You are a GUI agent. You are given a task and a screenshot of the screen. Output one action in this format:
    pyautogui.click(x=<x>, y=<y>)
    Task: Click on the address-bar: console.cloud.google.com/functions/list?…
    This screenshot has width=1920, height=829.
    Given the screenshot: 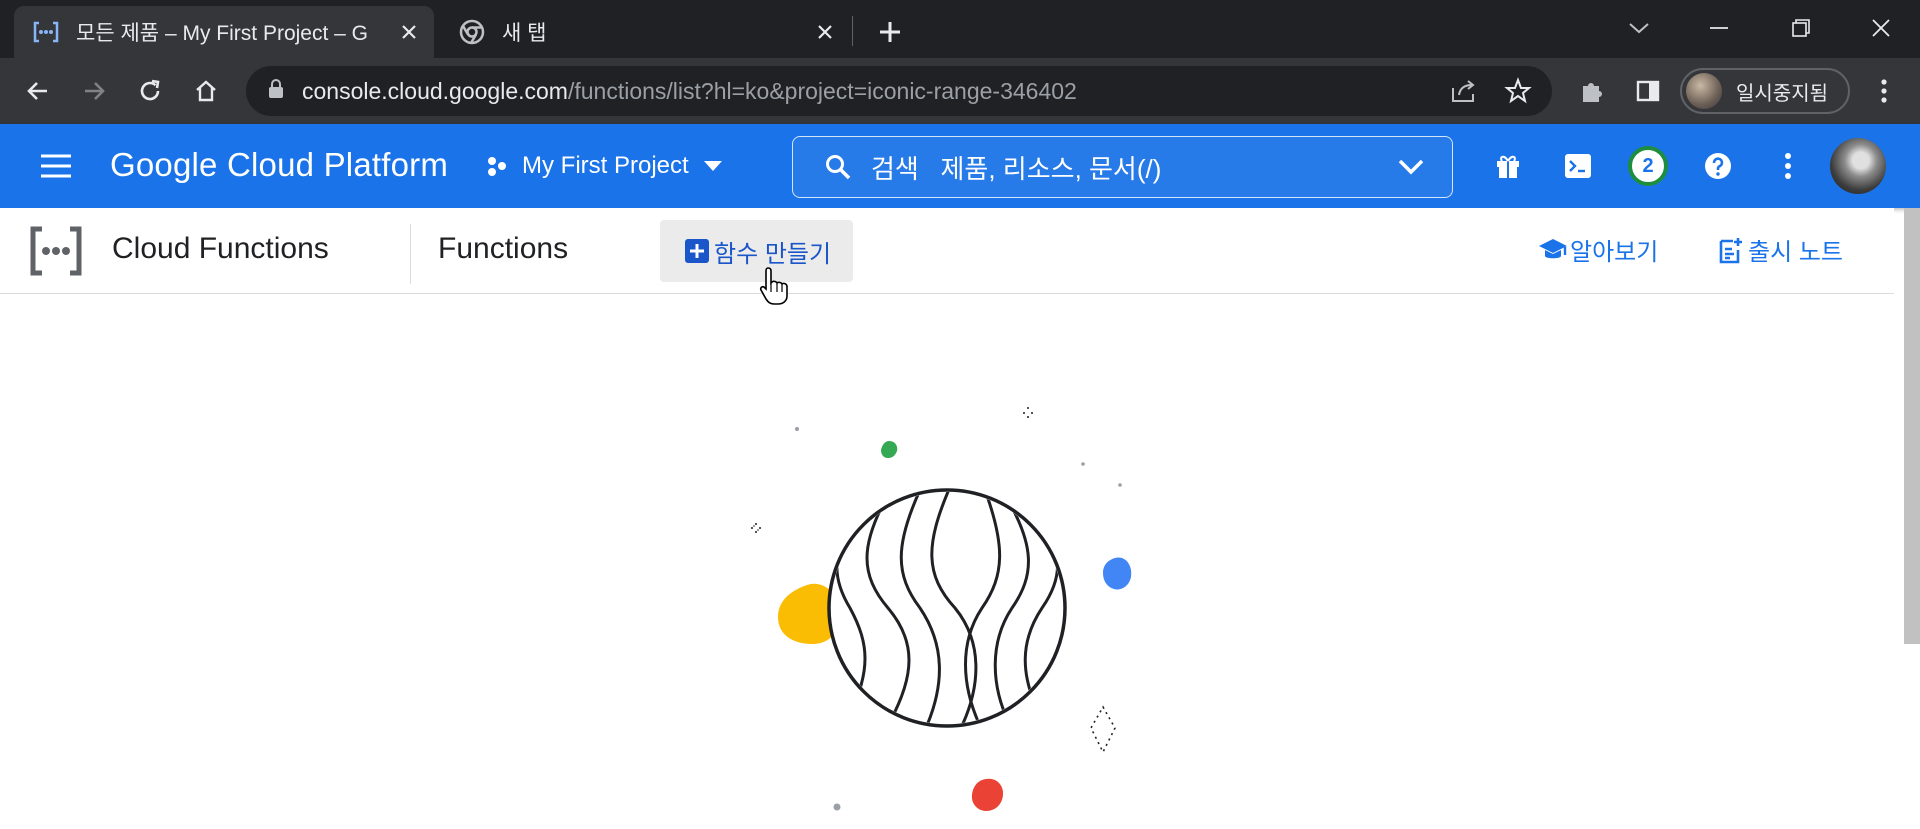 What is the action you would take?
    pyautogui.click(x=899, y=91)
    